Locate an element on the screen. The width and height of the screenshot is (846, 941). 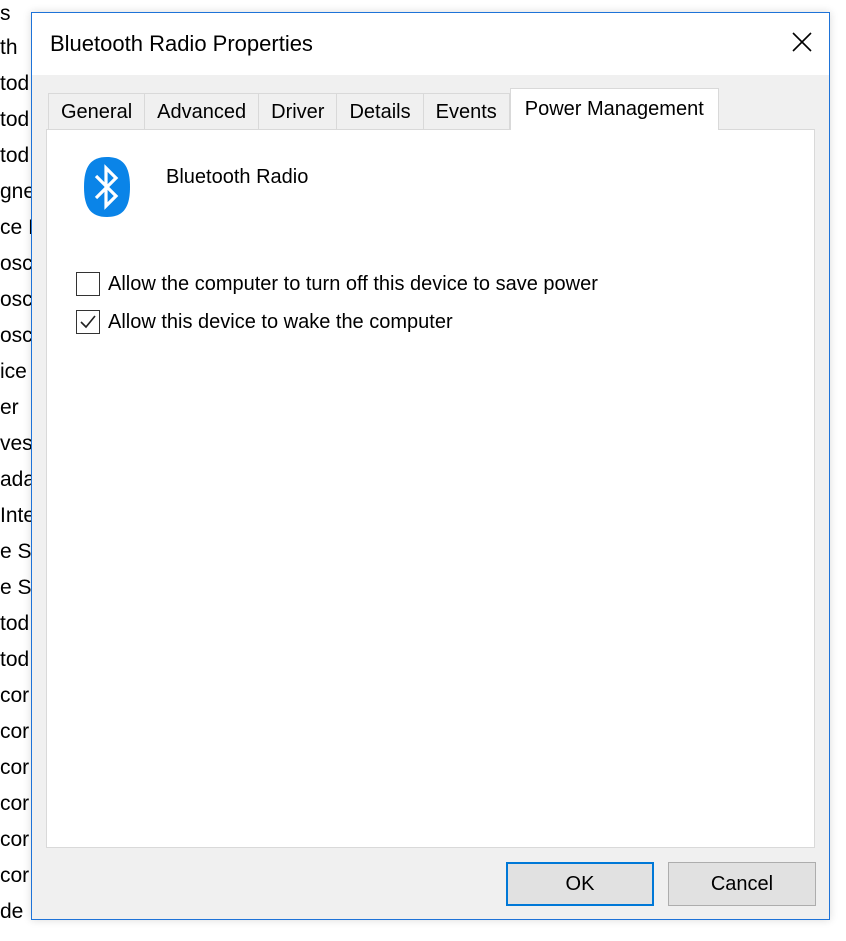
background-list-item: de is located at coordinates (12, 911).